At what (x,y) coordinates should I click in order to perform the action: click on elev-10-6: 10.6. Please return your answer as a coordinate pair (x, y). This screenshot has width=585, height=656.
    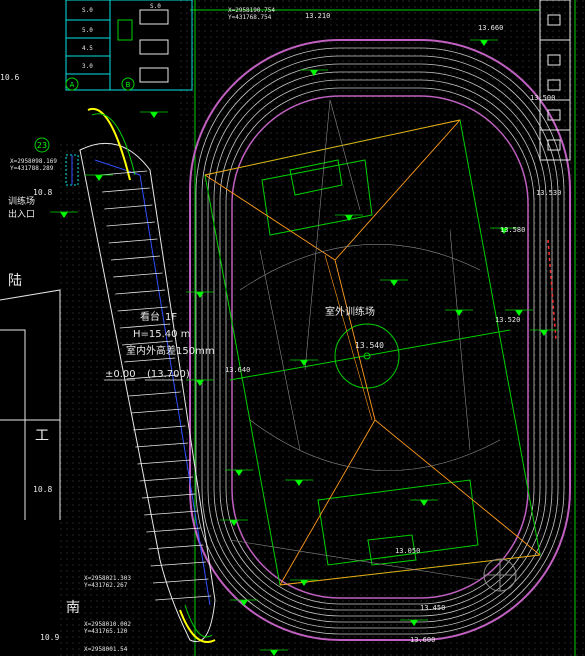
    Looking at the image, I should click on (9, 77).